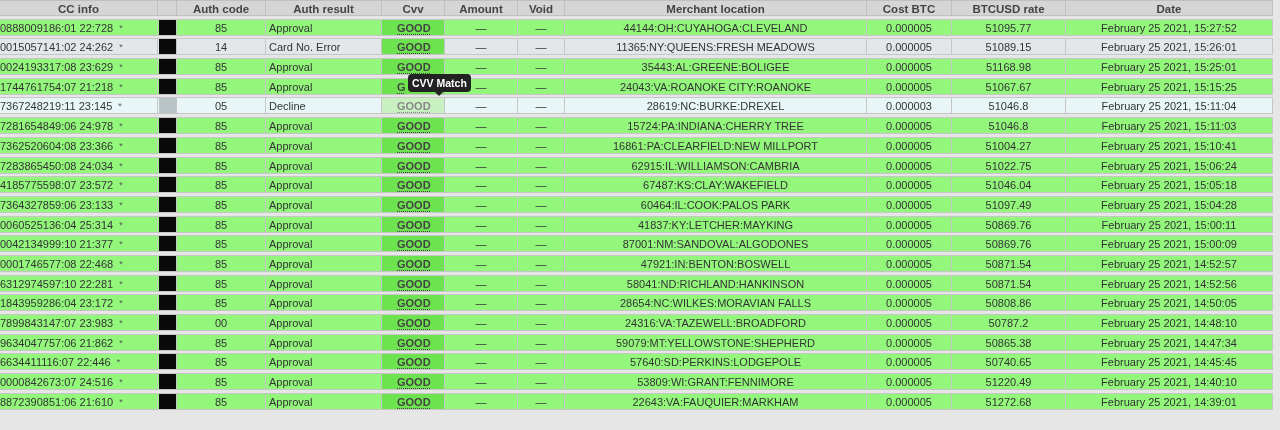 This screenshot has height=430, width=1280. I want to click on table-cell: 50865.38, so click(1009, 342).